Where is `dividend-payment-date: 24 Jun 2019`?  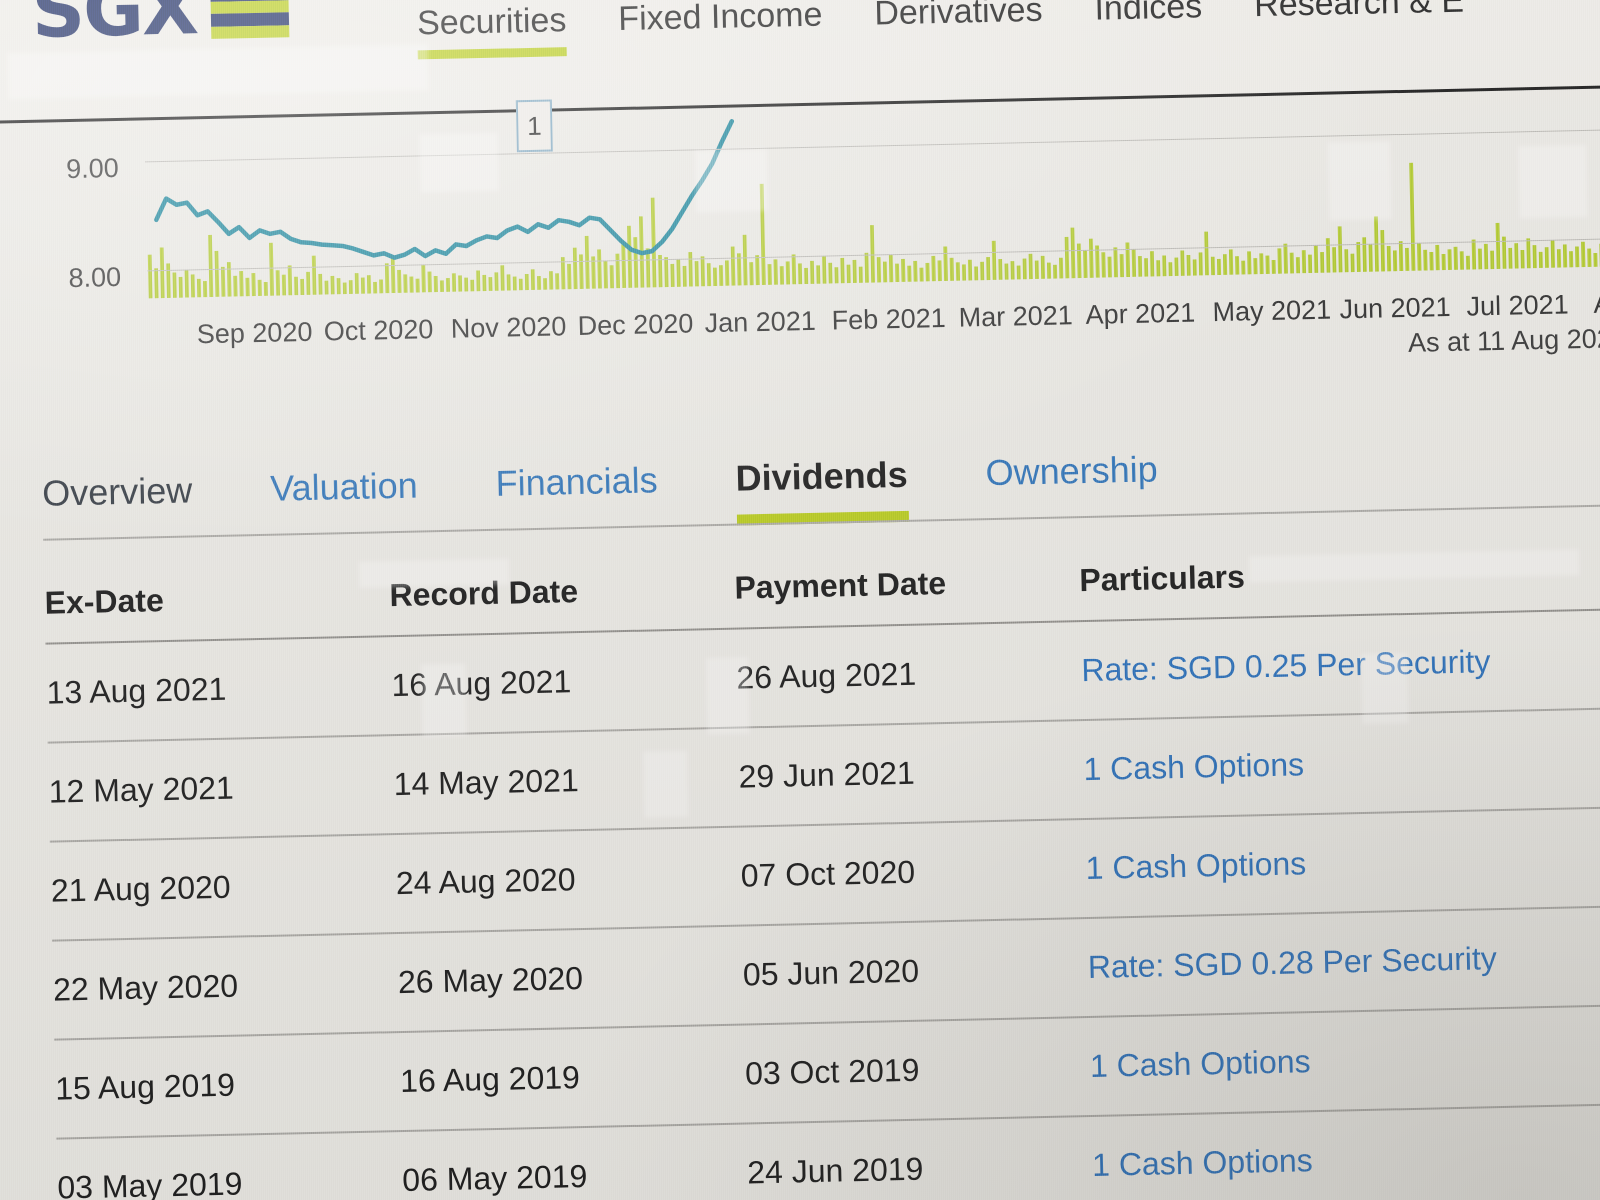
dividend-payment-date: 24 Jun 2019 is located at coordinates (835, 1170).